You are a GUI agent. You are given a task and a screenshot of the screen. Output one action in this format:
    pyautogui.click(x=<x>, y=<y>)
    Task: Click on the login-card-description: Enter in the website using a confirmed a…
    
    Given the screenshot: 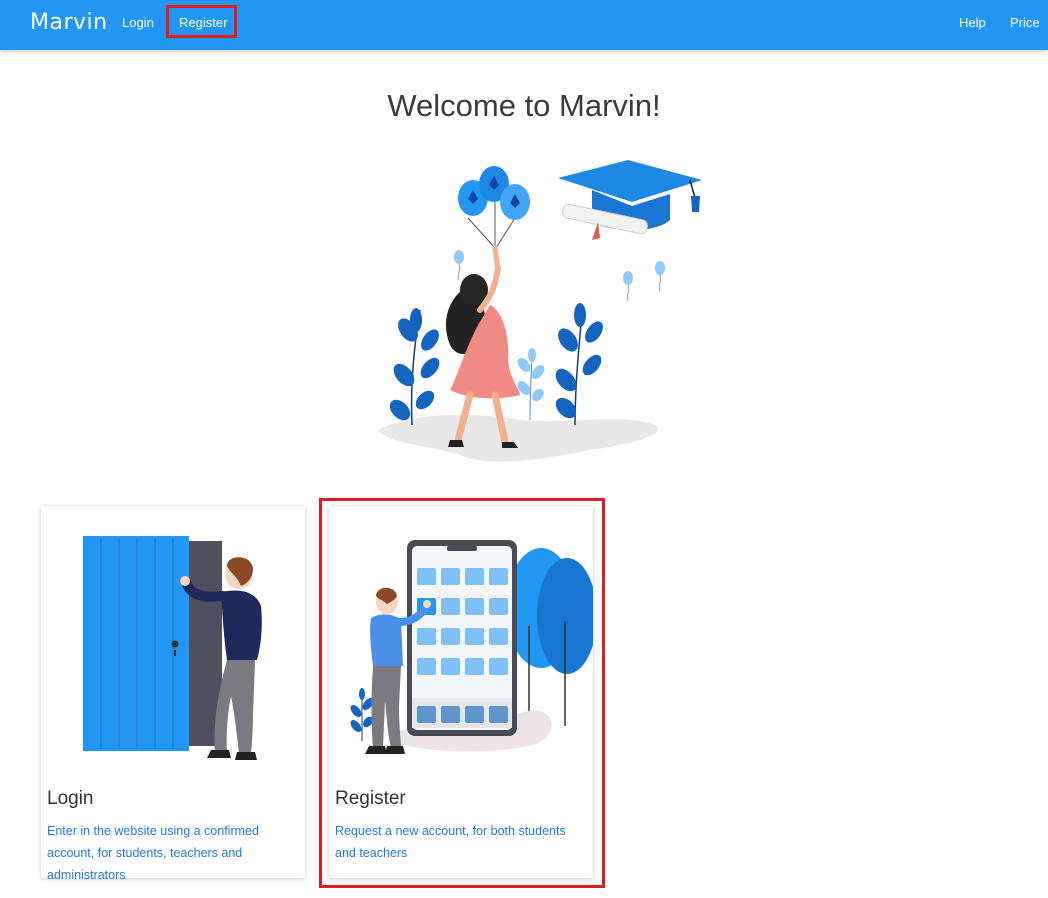 What is the action you would take?
    pyautogui.click(x=153, y=853)
    